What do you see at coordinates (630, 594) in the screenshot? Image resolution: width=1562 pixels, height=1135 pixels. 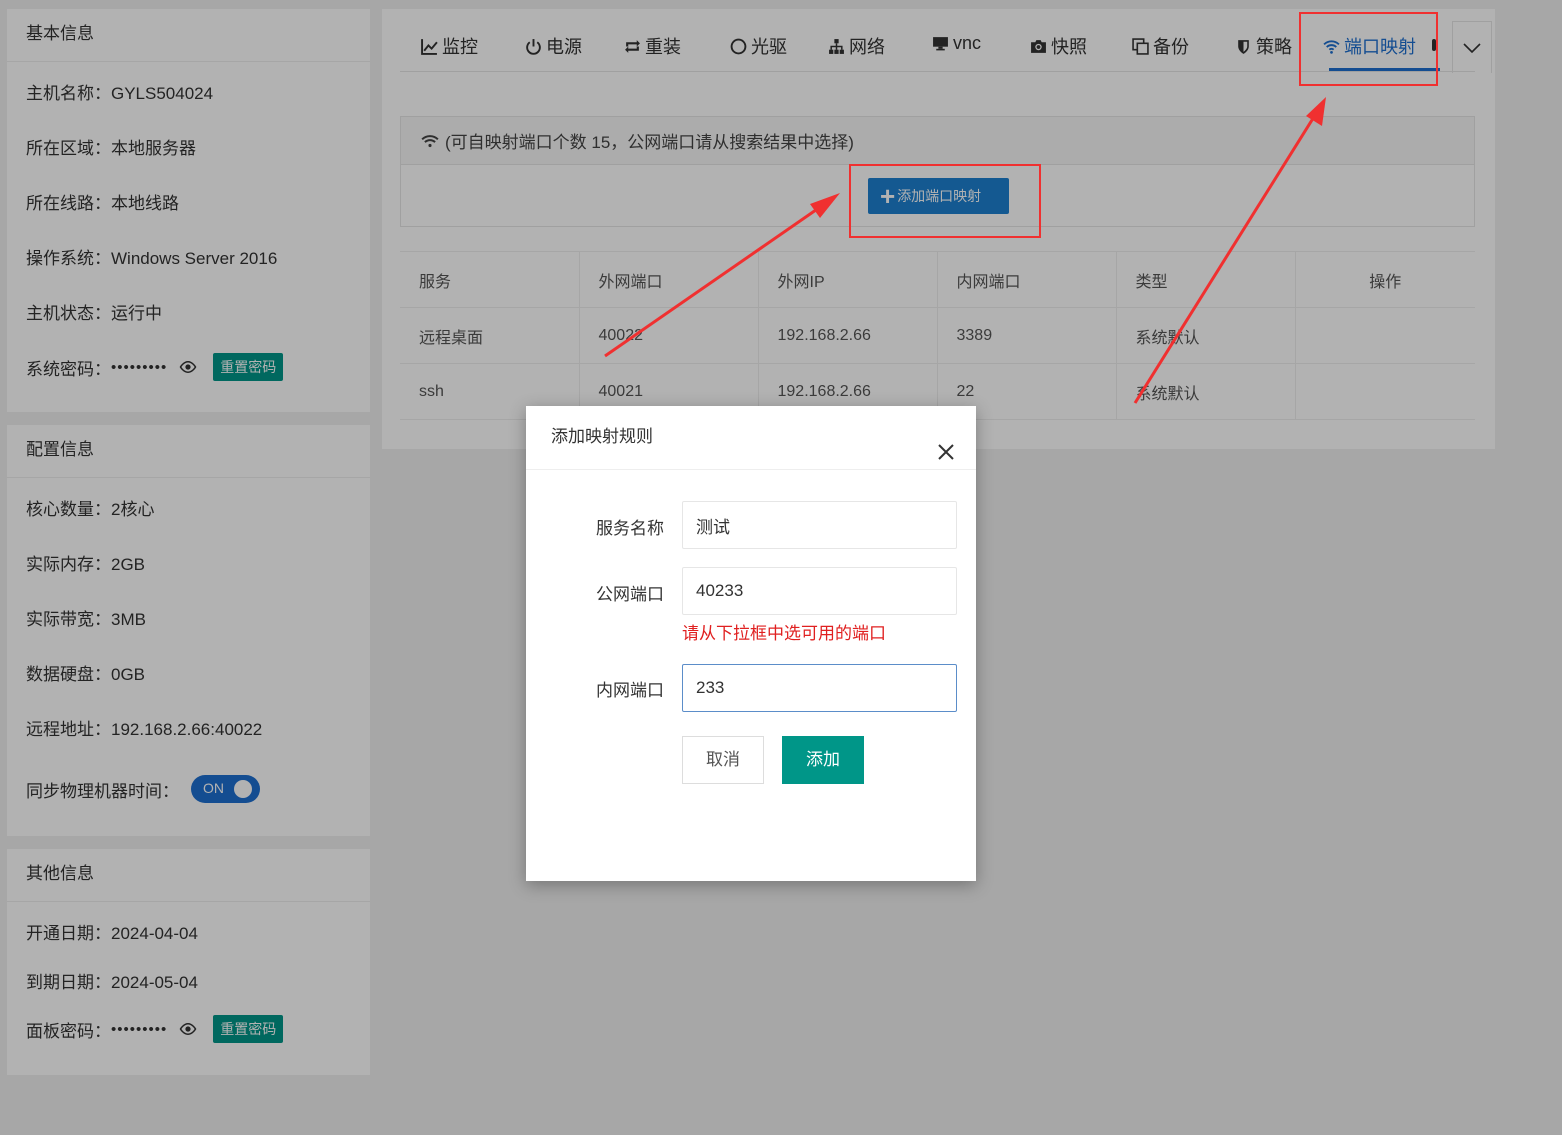 I see `public-port-label: 公网端口` at bounding box center [630, 594].